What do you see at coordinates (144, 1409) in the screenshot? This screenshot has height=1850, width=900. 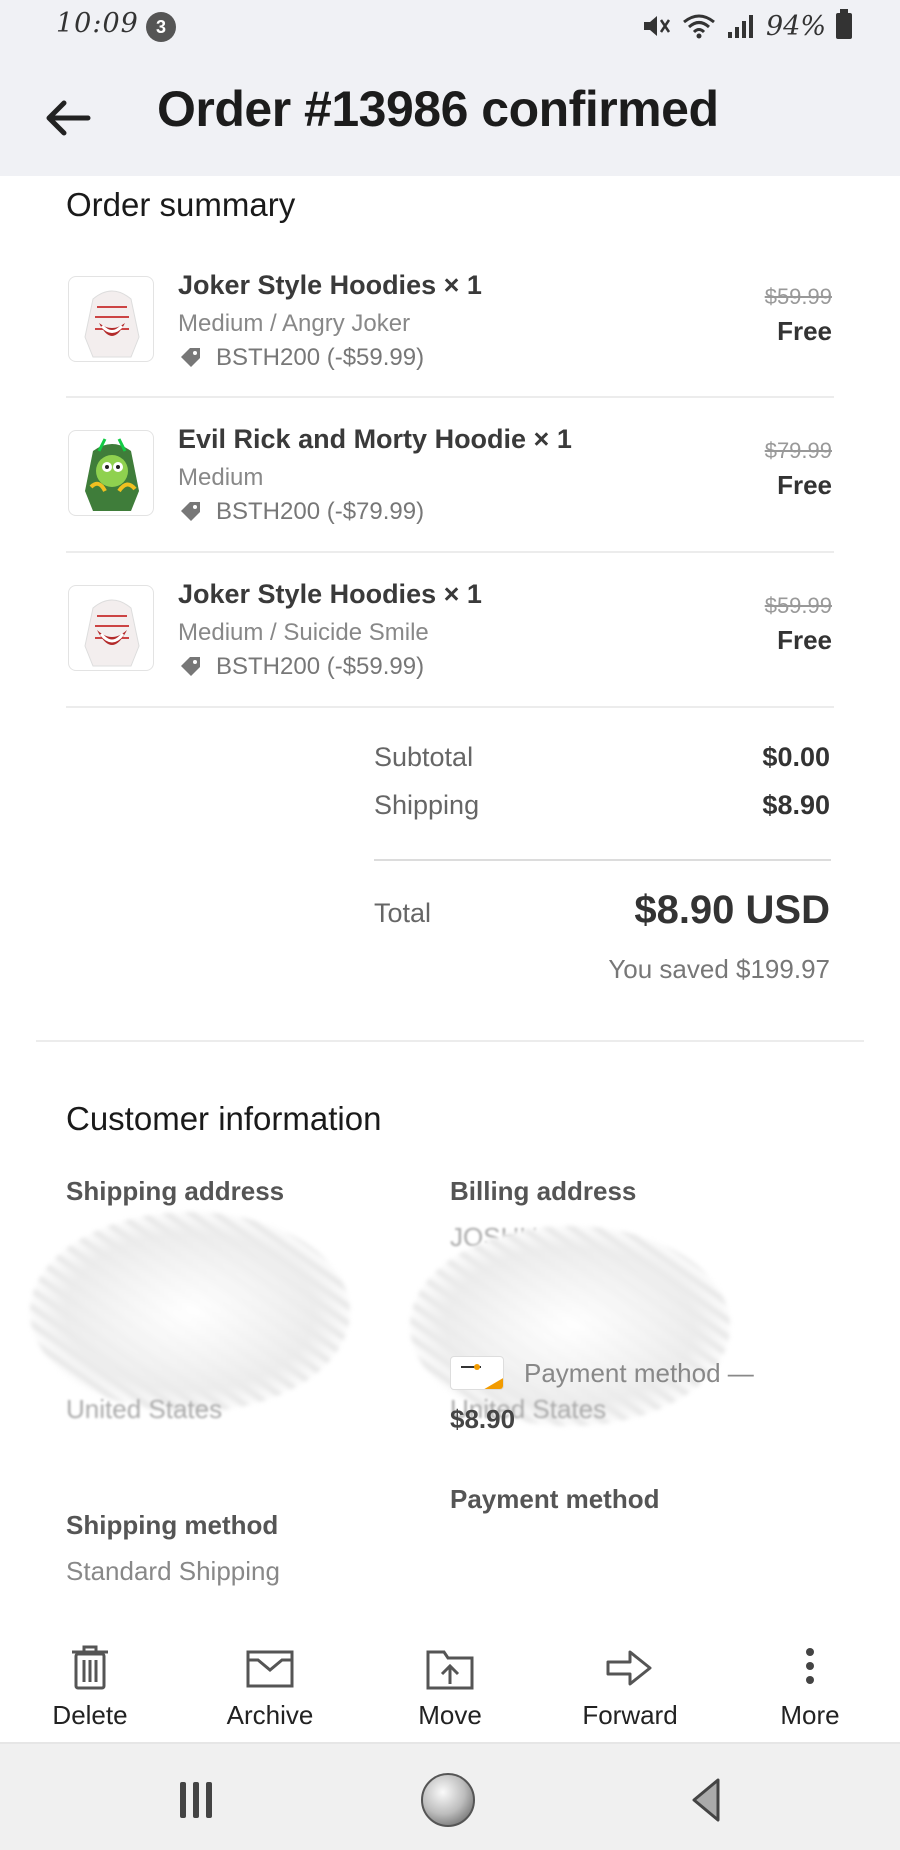 I see `shipping-address-country: United States` at bounding box center [144, 1409].